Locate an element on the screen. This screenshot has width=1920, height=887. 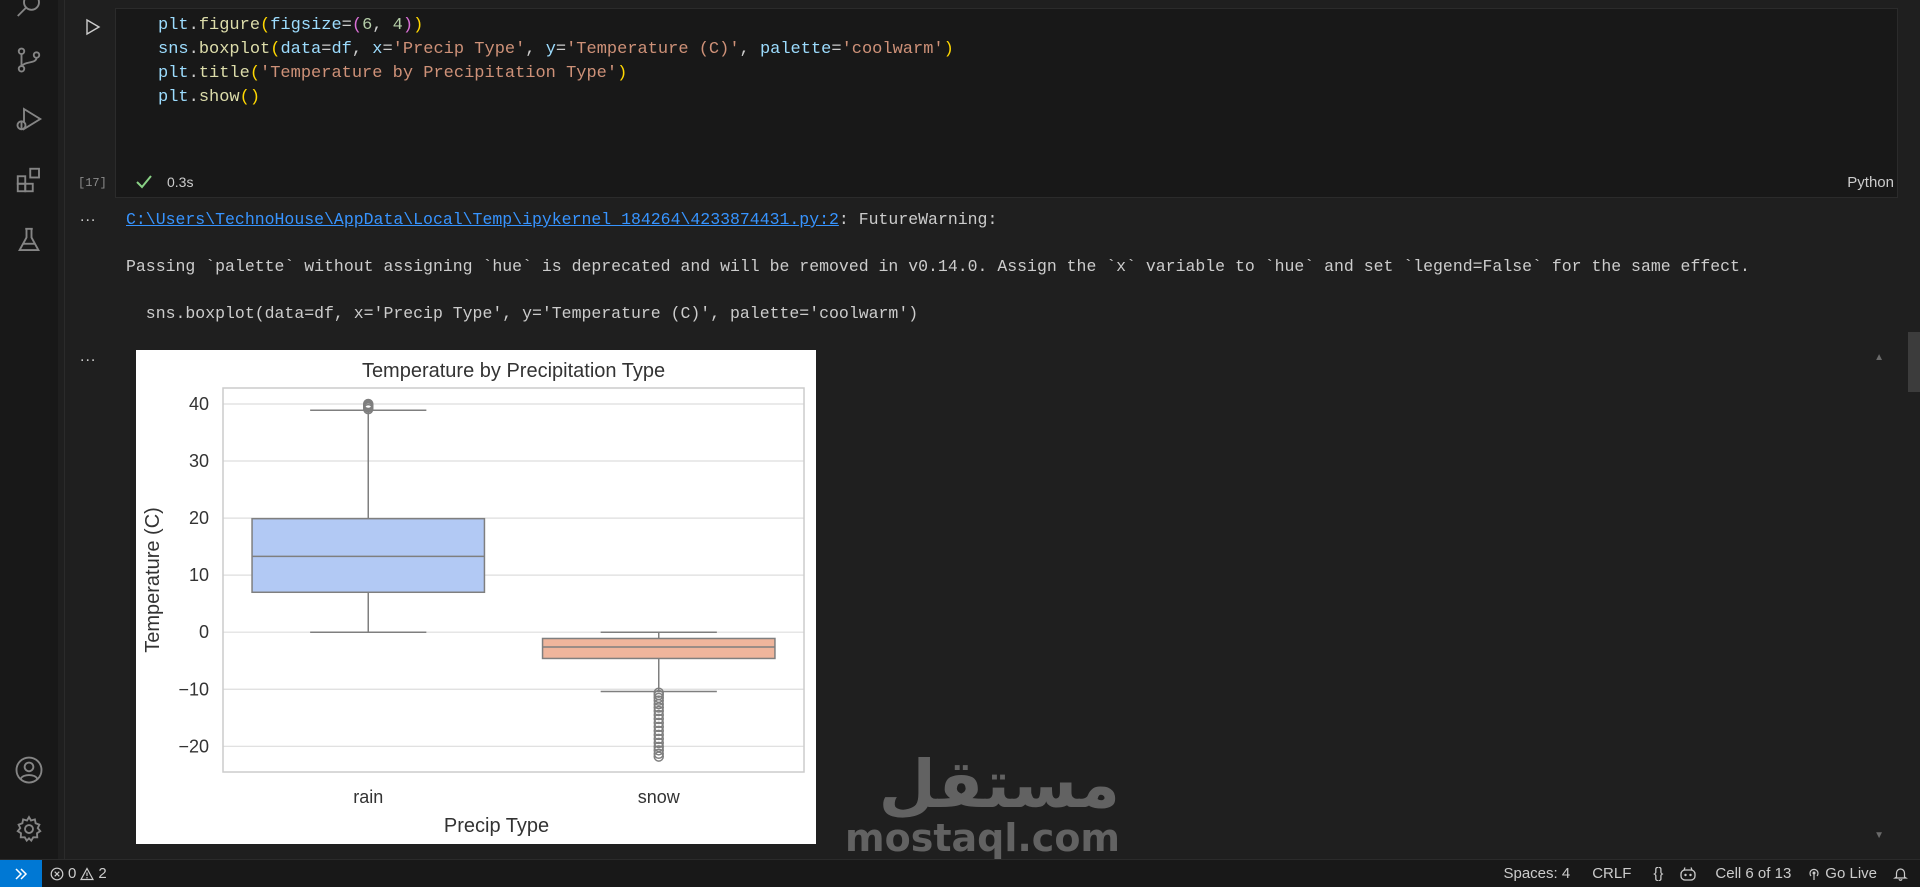
go-live-button: Go Live is located at coordinates (1842, 873).